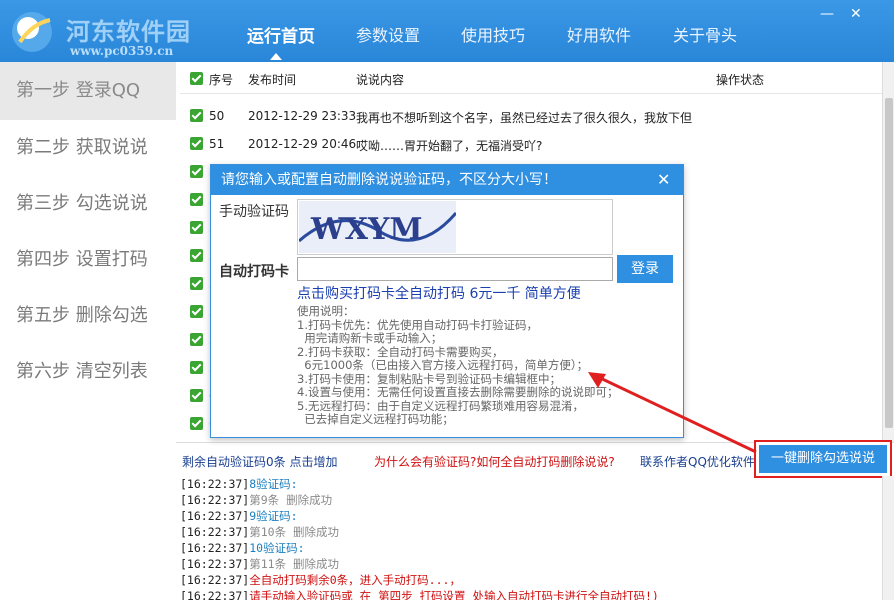 This screenshot has width=894, height=600. What do you see at coordinates (672, 413) in the screenshot?
I see `annotation-arrow` at bounding box center [672, 413].